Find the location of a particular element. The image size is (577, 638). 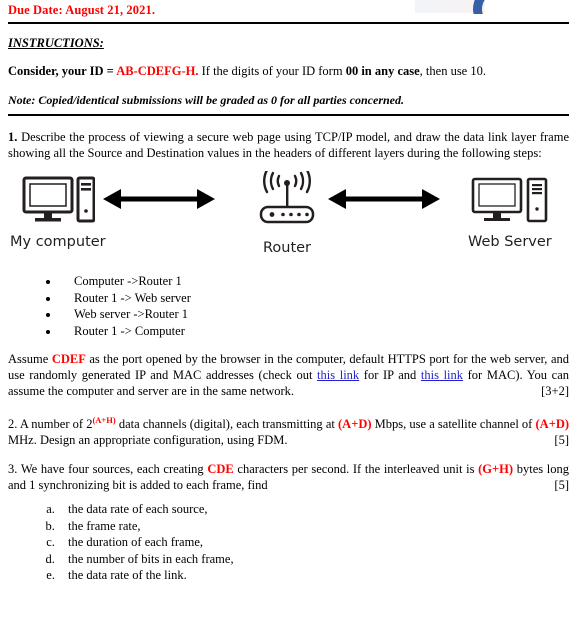

list-item: the frame rate, is located at coordinates (313, 526).